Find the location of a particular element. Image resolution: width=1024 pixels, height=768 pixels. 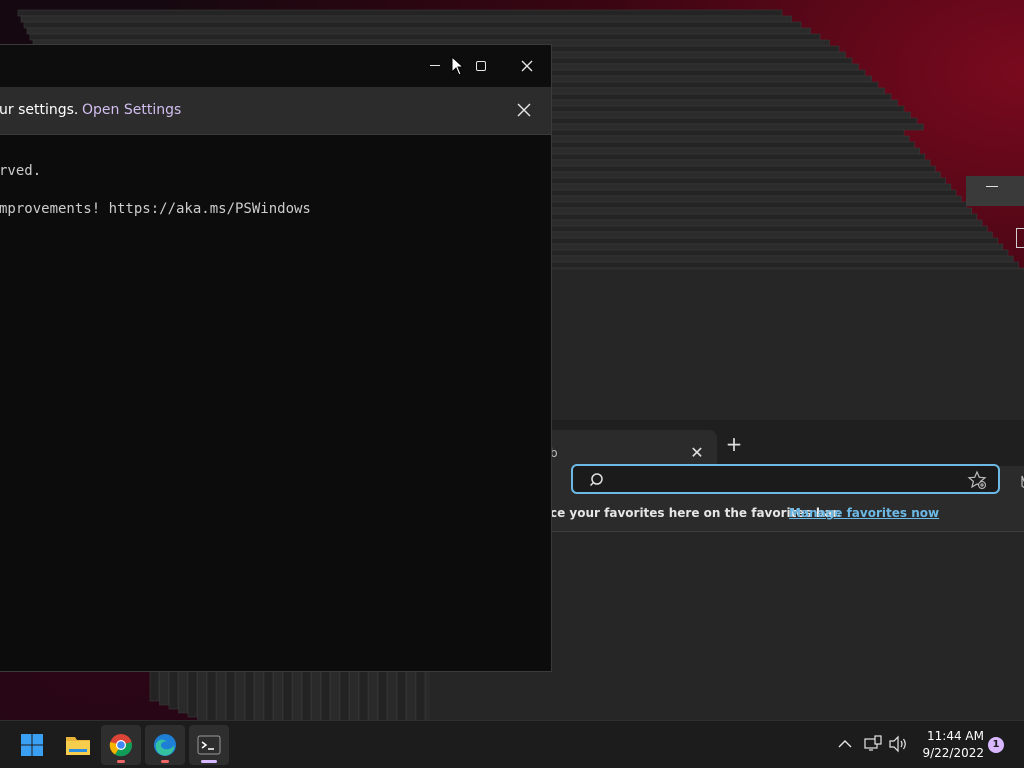

new-tab-button: + is located at coordinates (734, 445).